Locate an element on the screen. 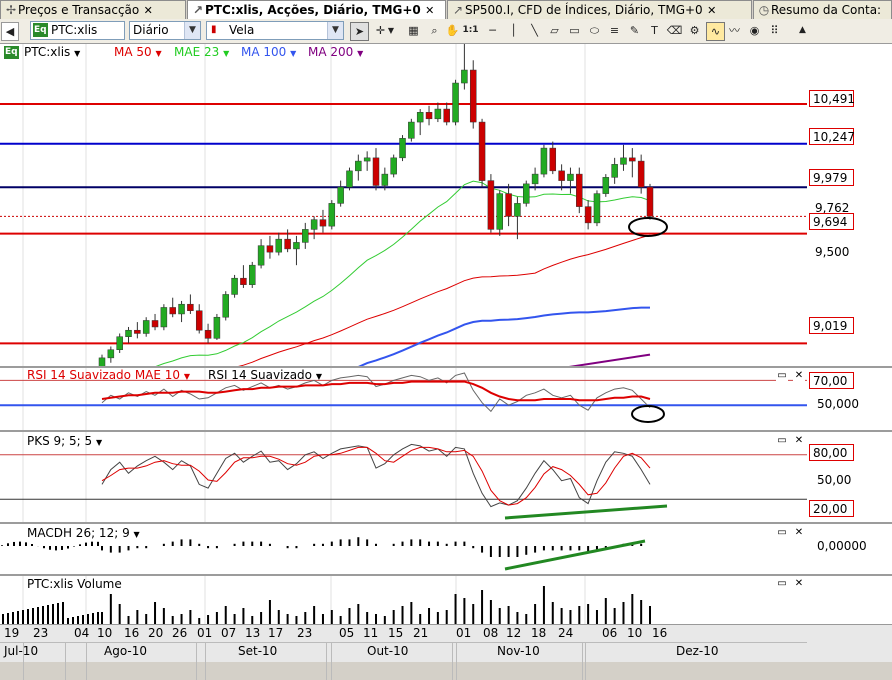 The width and height of the screenshot is (892, 680). rsi-smooth-line is located at coordinates (376, 391).